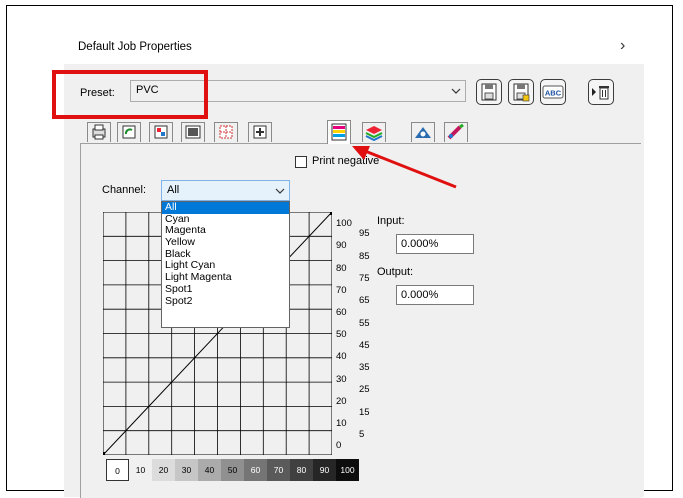 The height and width of the screenshot is (498, 683). I want to click on rename-button: ABC, so click(553, 92).